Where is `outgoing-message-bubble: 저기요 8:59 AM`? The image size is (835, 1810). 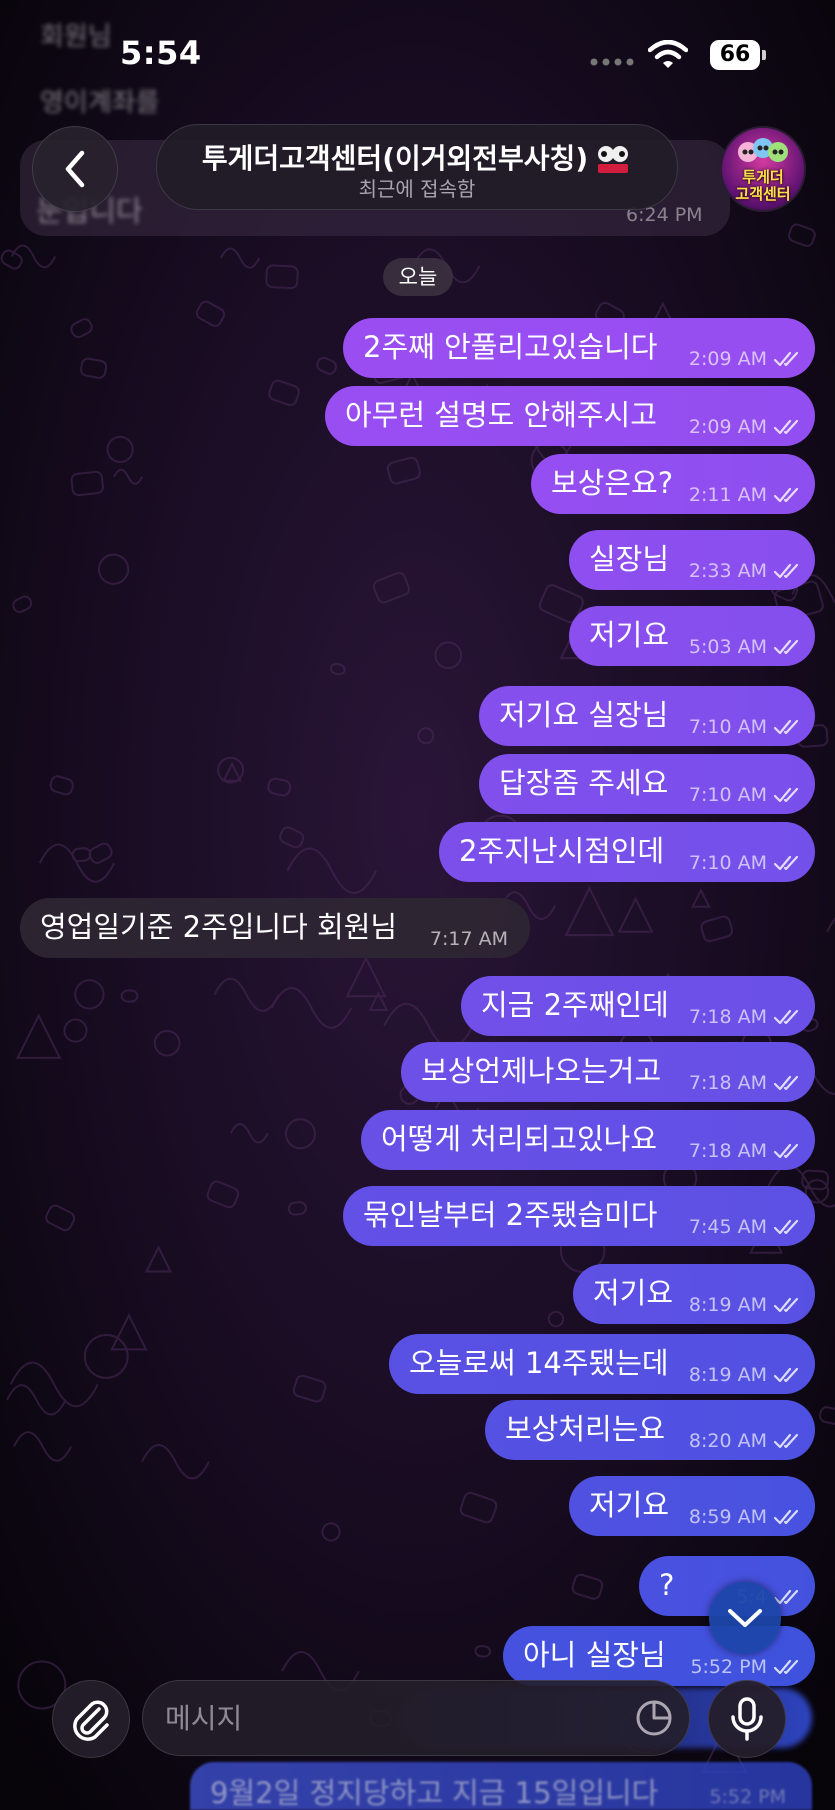
outgoing-message-bubble: 저기요 8:59 AM is located at coordinates (692, 1506).